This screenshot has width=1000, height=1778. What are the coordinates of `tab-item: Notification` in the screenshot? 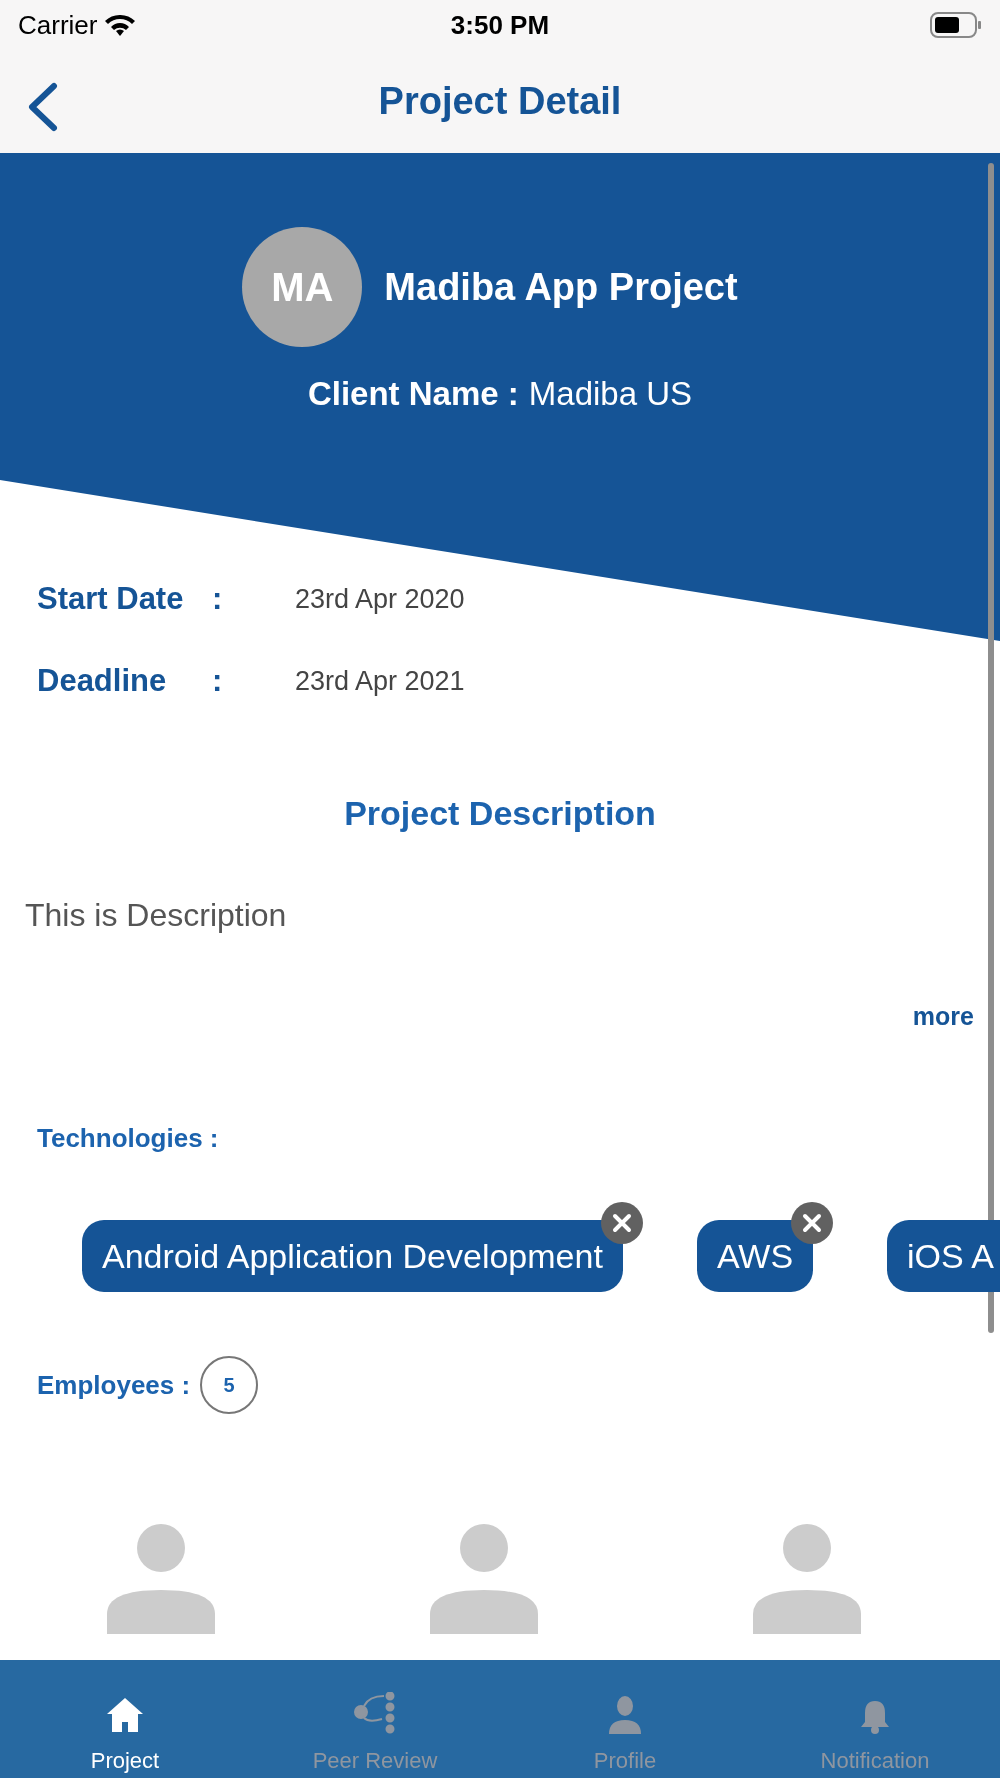 It's located at (875, 1719).